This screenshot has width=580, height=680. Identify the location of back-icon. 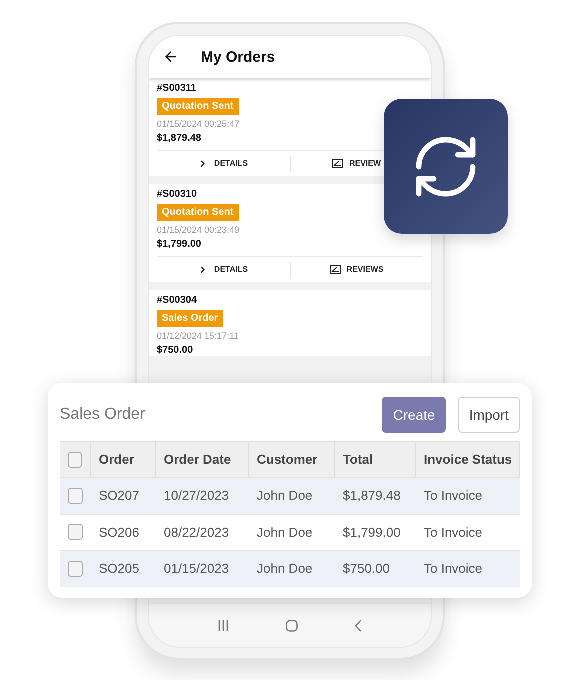
(171, 57).